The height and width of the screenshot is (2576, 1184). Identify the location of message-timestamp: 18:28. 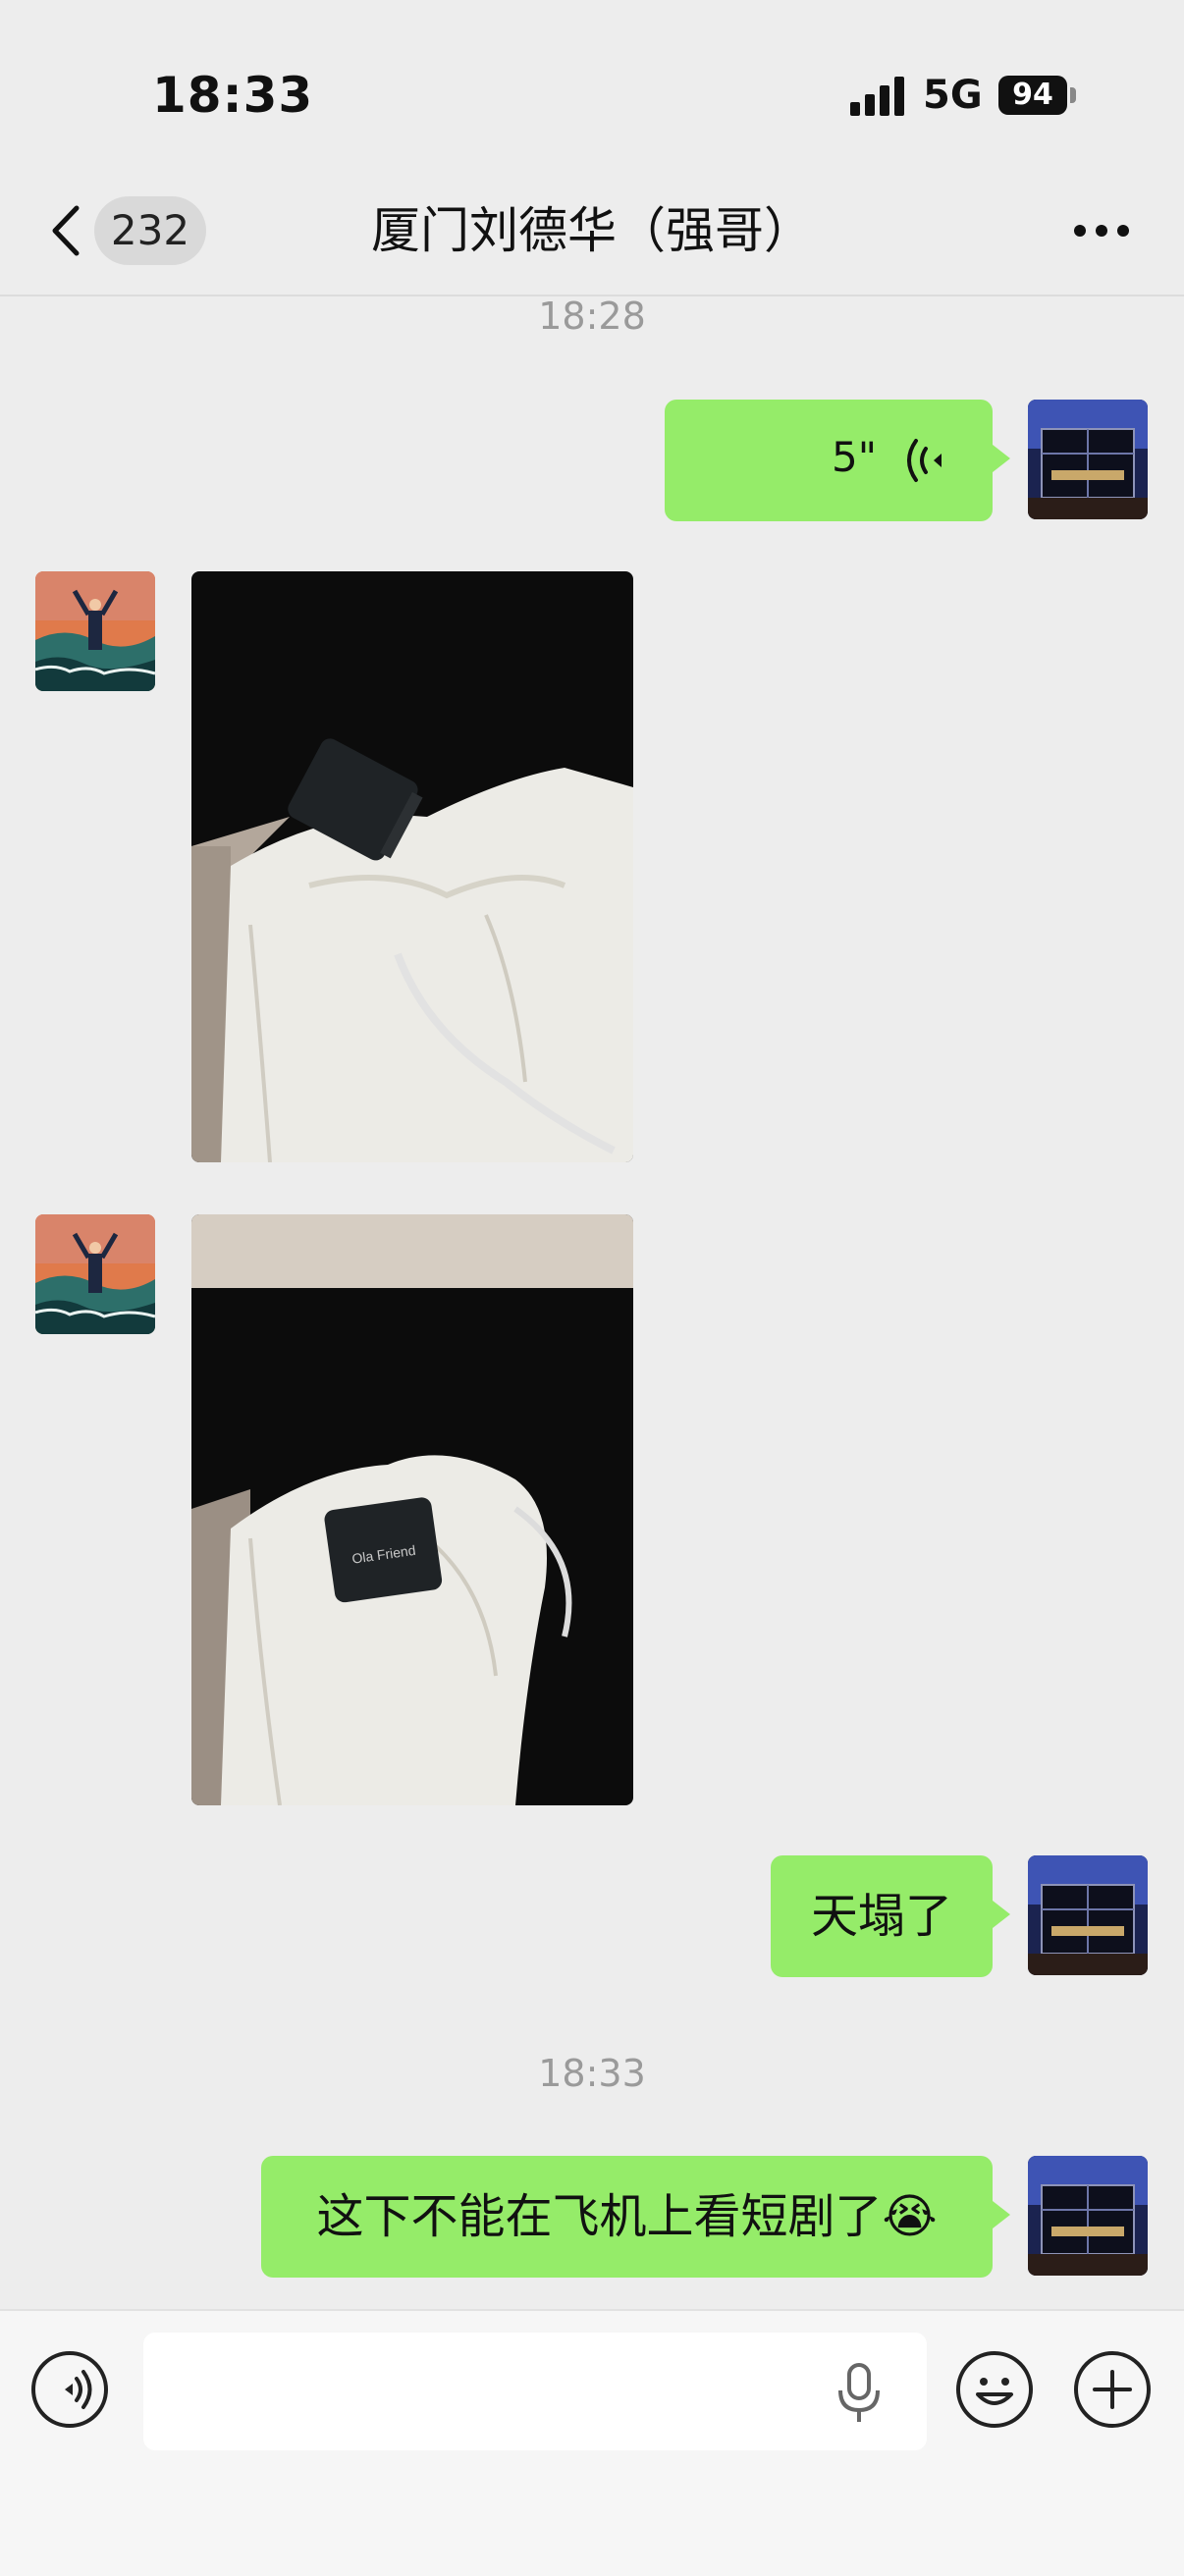
(592, 316).